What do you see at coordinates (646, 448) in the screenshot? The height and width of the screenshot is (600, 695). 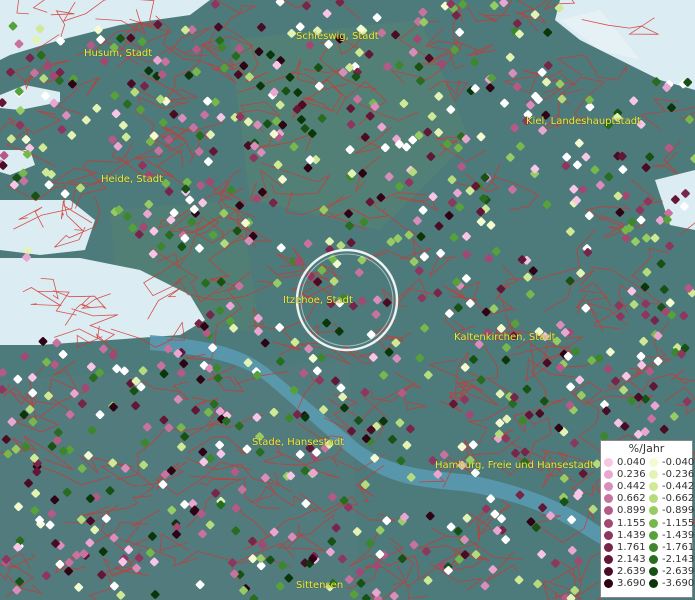 I see `legend-unit: %/Jahr` at bounding box center [646, 448].